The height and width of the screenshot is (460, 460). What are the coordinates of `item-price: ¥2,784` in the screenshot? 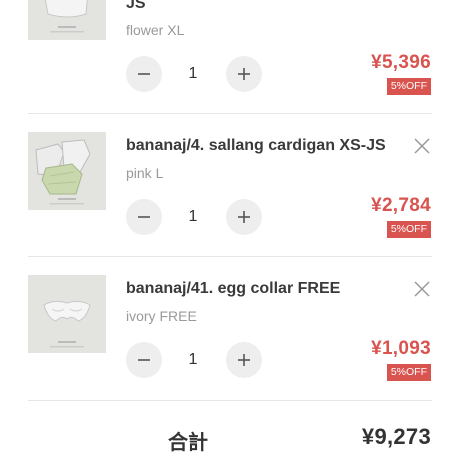 It's located at (401, 205).